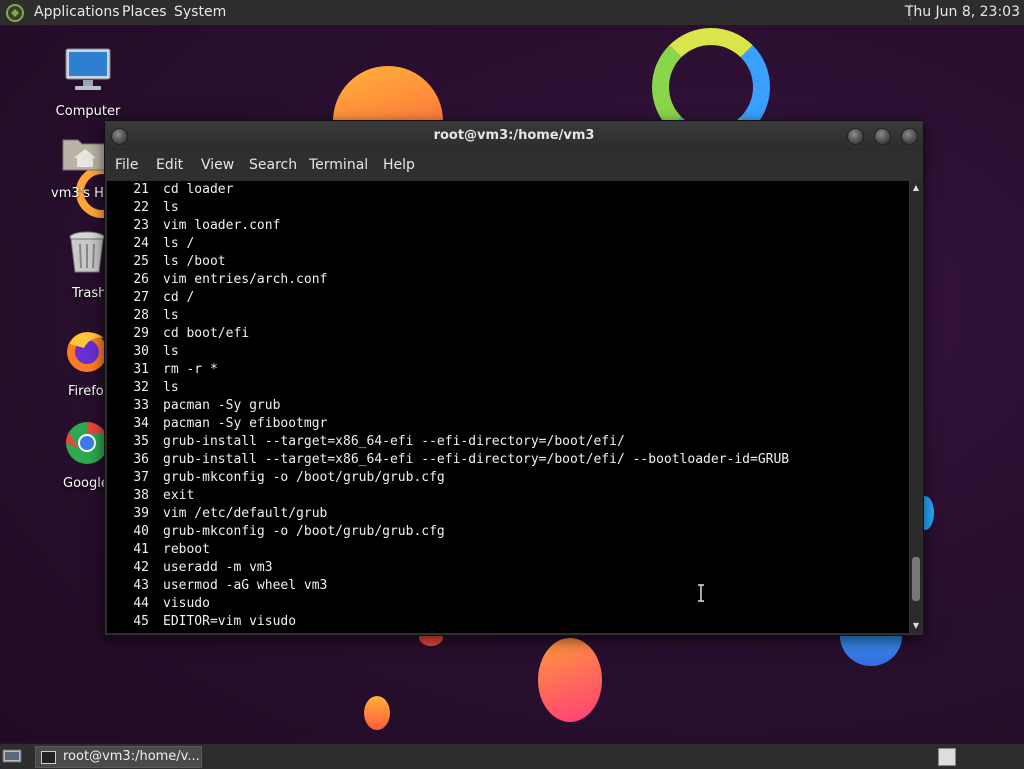 The width and height of the screenshot is (1024, 769). I want to click on terminal-line: 29 cd boot/efi, so click(178, 334).